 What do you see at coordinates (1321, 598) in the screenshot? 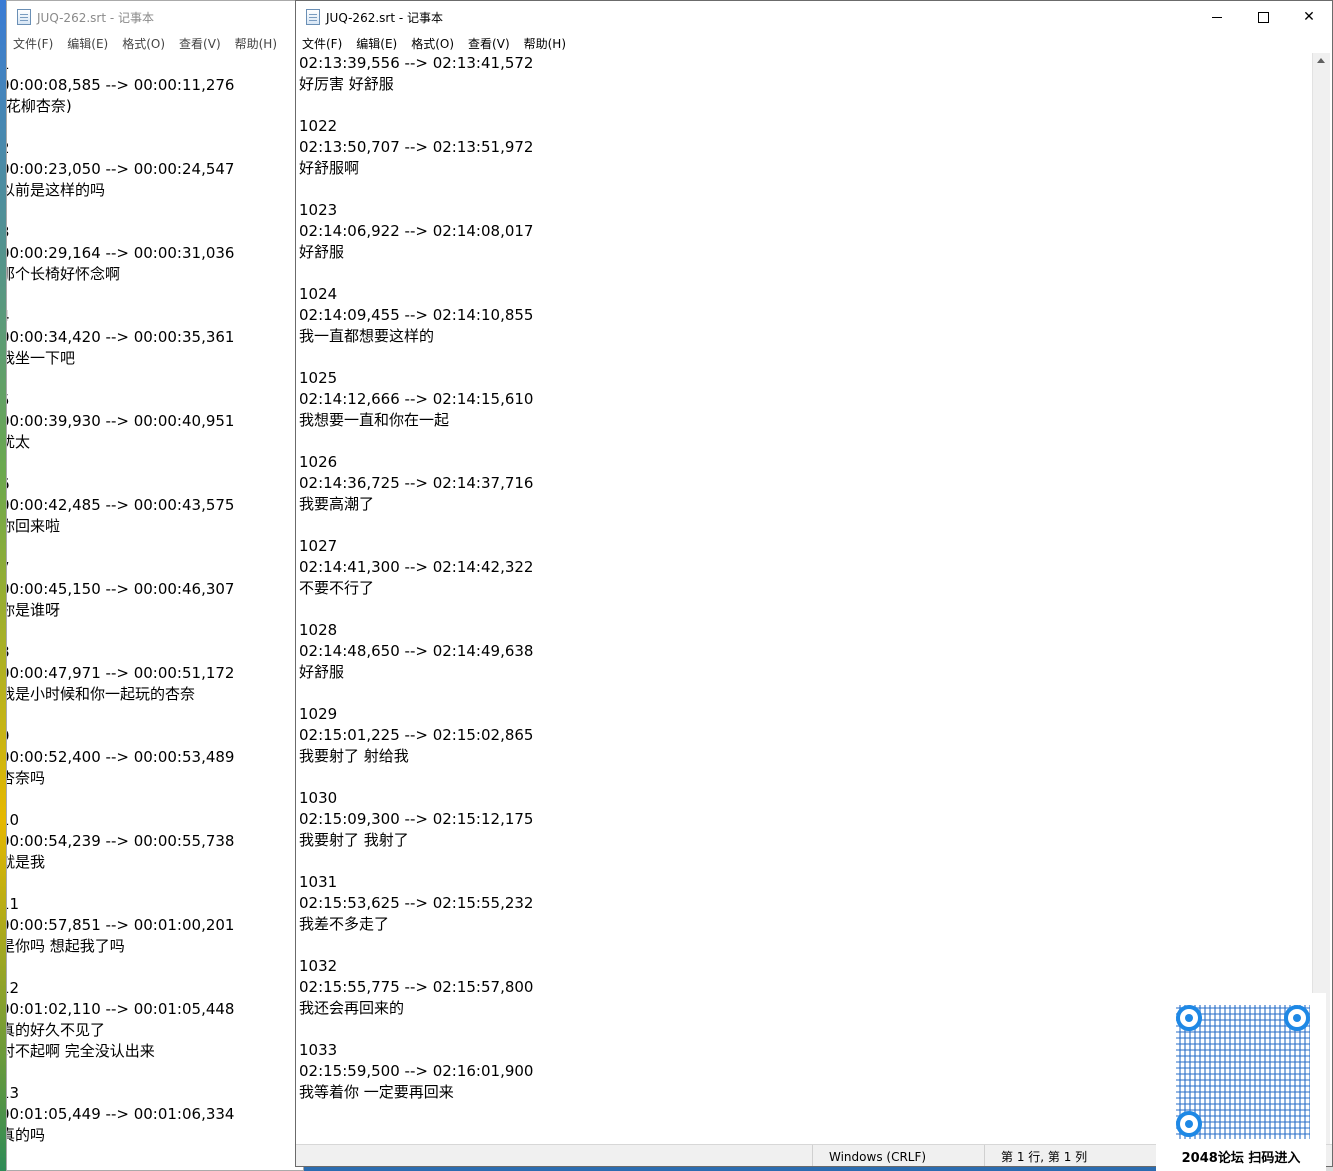
I see `vertical-scrollbar` at bounding box center [1321, 598].